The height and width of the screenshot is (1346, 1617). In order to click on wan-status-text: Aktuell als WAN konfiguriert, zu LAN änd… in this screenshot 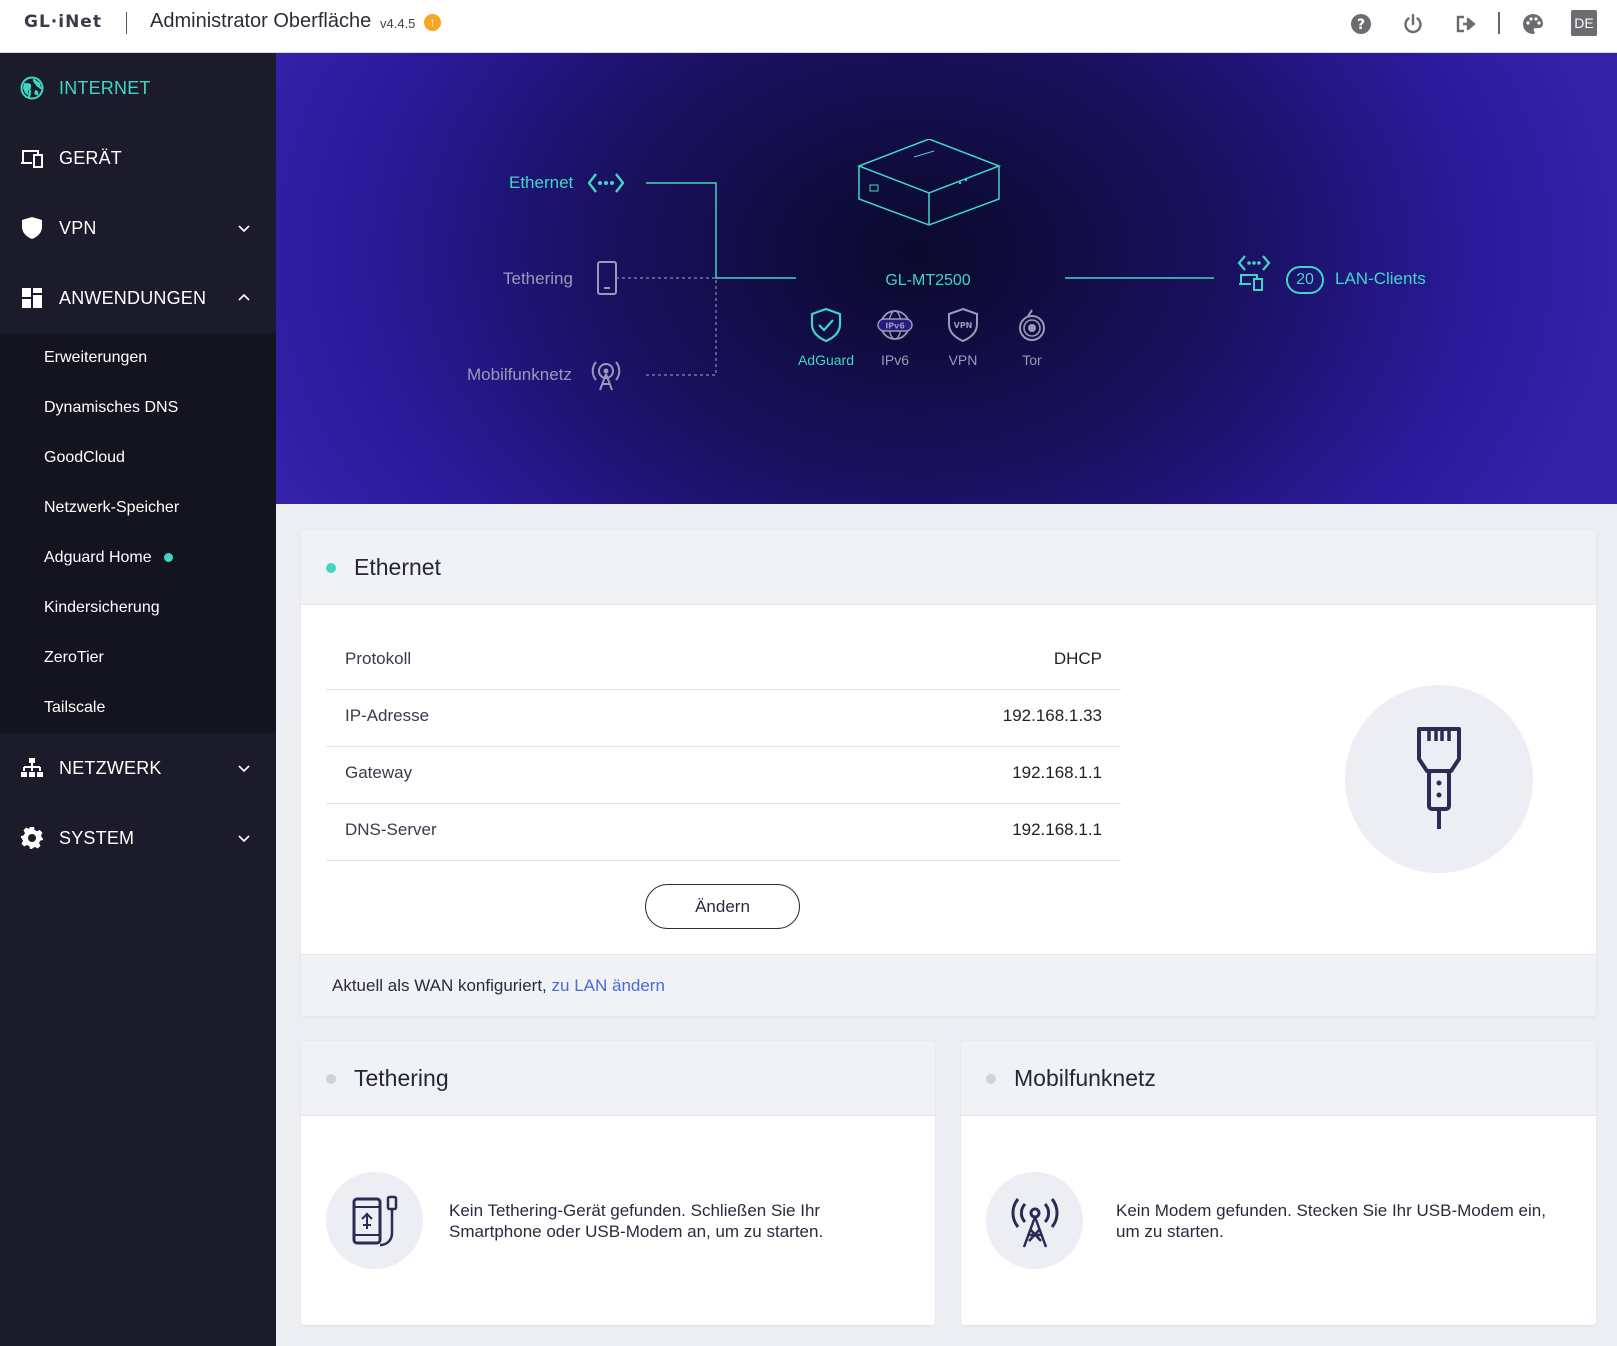, I will do `click(498, 986)`.